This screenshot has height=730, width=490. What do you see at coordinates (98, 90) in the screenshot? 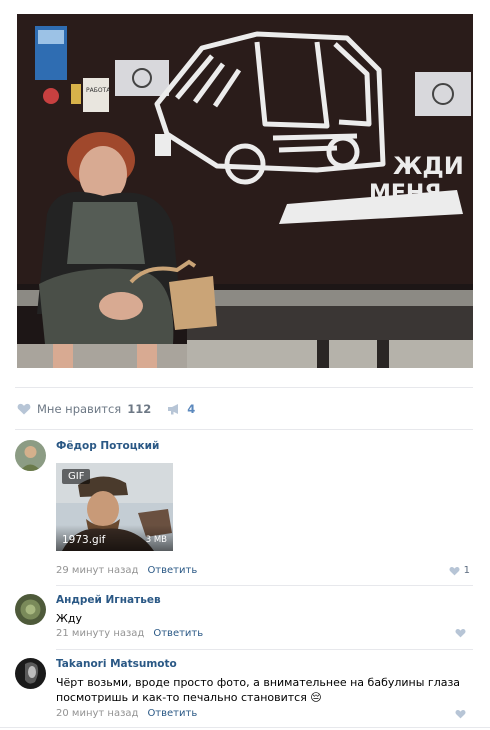
I see `sign-text: РАБОТА` at bounding box center [98, 90].